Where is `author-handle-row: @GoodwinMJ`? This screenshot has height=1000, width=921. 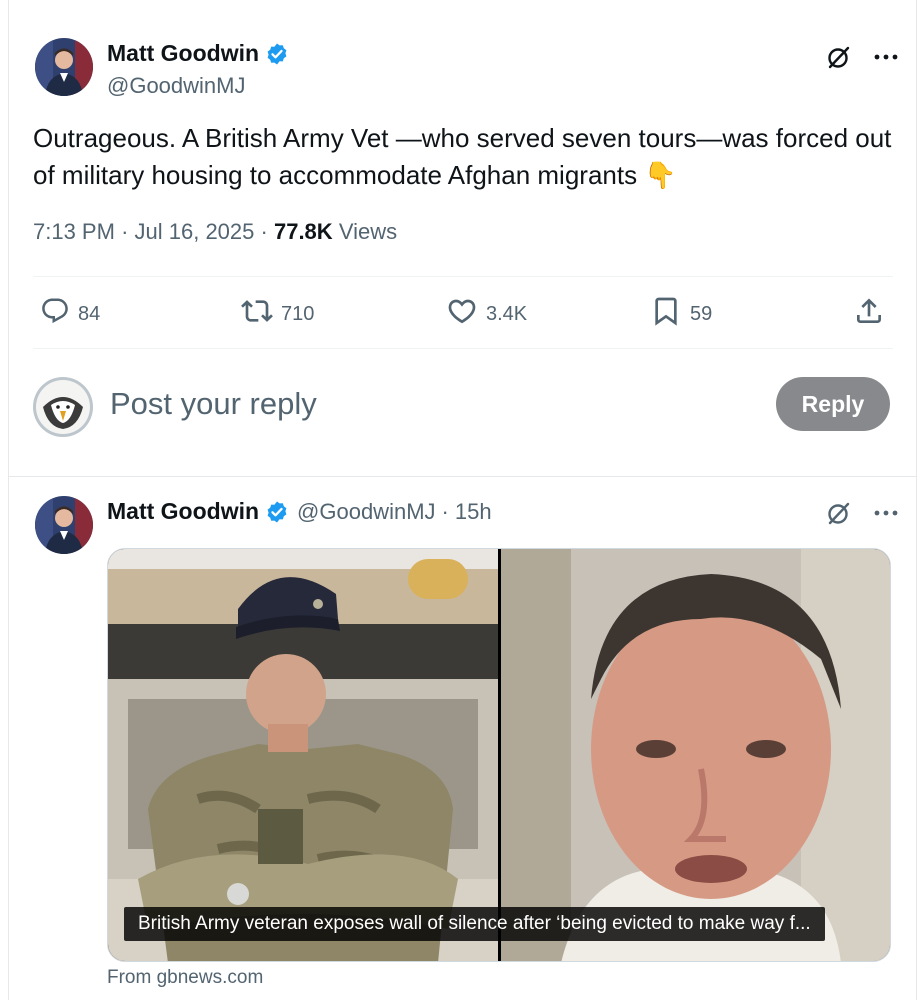 author-handle-row: @GoodwinMJ is located at coordinates (176, 86).